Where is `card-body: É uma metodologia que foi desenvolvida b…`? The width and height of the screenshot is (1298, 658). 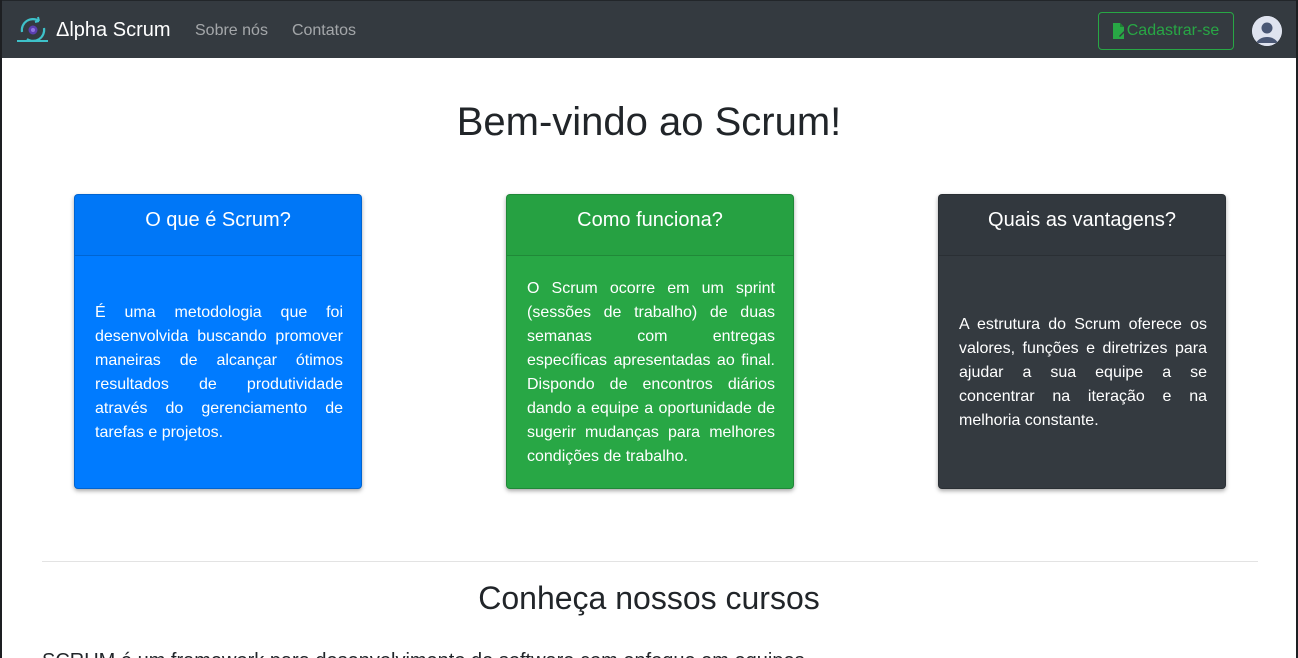 card-body: É uma metodologia que foi desenvolvida b… is located at coordinates (218, 372).